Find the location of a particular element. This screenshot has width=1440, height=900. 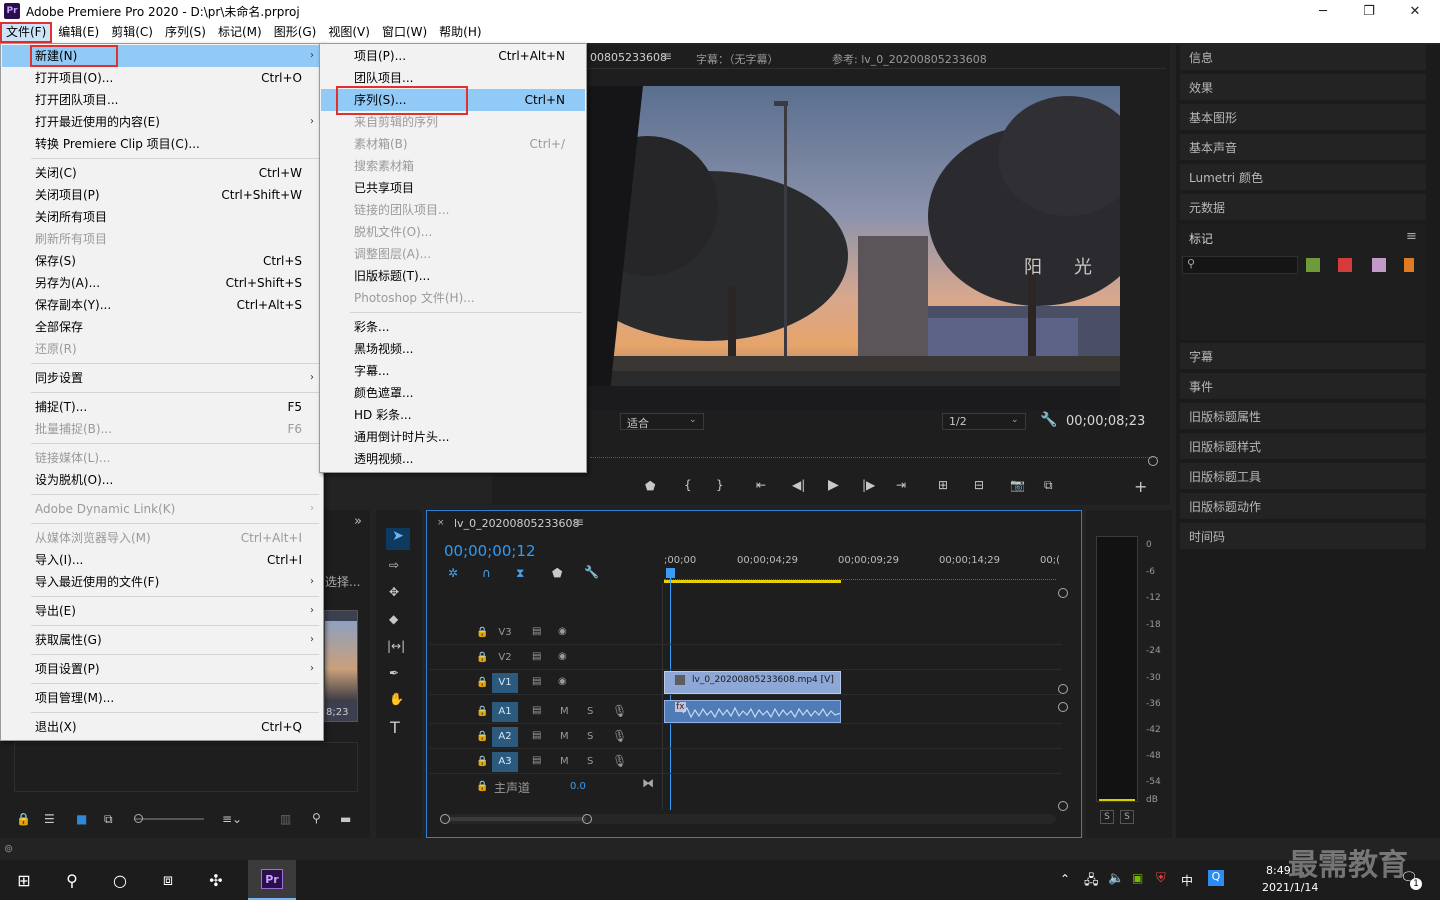

project-thumbnail: 8;23 is located at coordinates (341, 666).